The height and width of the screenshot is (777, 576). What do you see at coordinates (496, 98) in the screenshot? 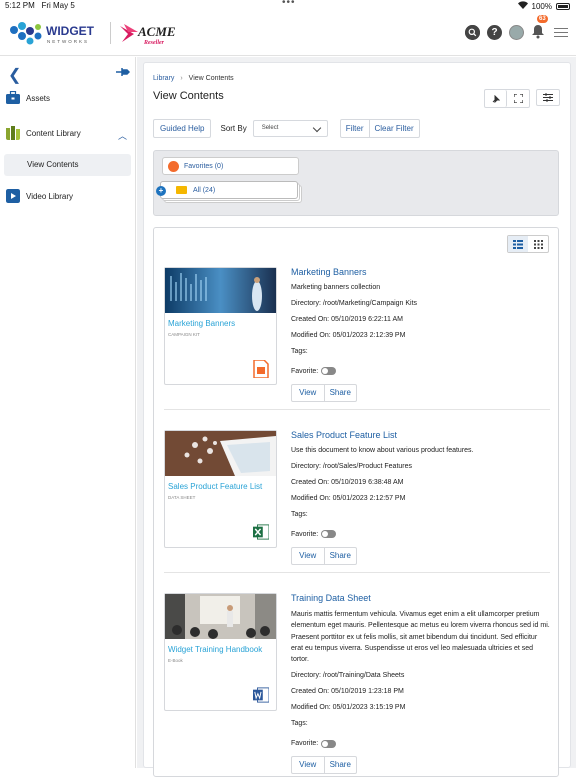
I see `pin-view-button` at bounding box center [496, 98].